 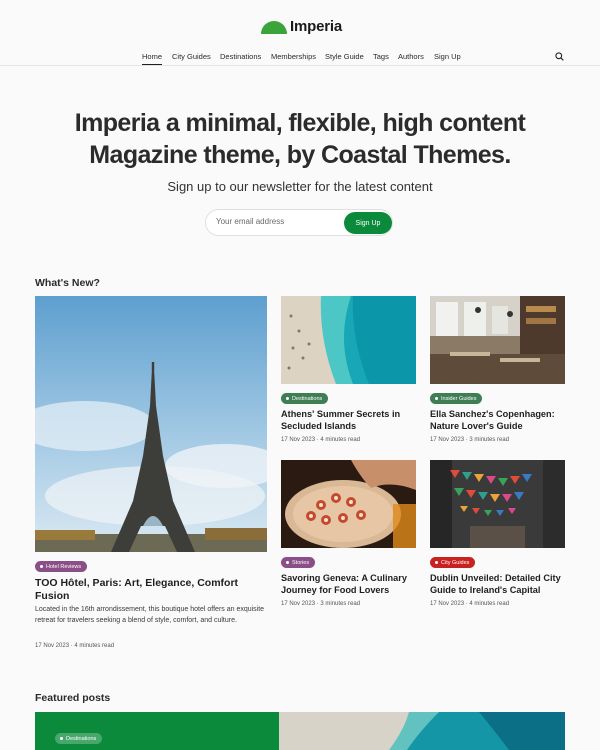 What do you see at coordinates (497, 340) in the screenshot?
I see `restaurant-interior-photo` at bounding box center [497, 340].